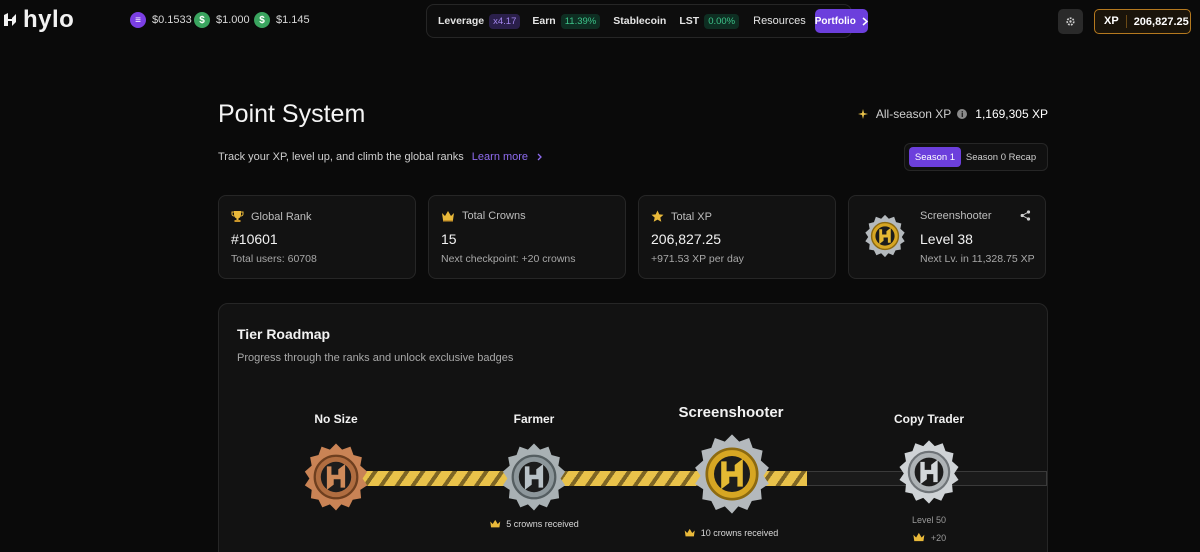  I want to click on next-checkpoint: Next checkpoint: +20 crowns, so click(508, 259).